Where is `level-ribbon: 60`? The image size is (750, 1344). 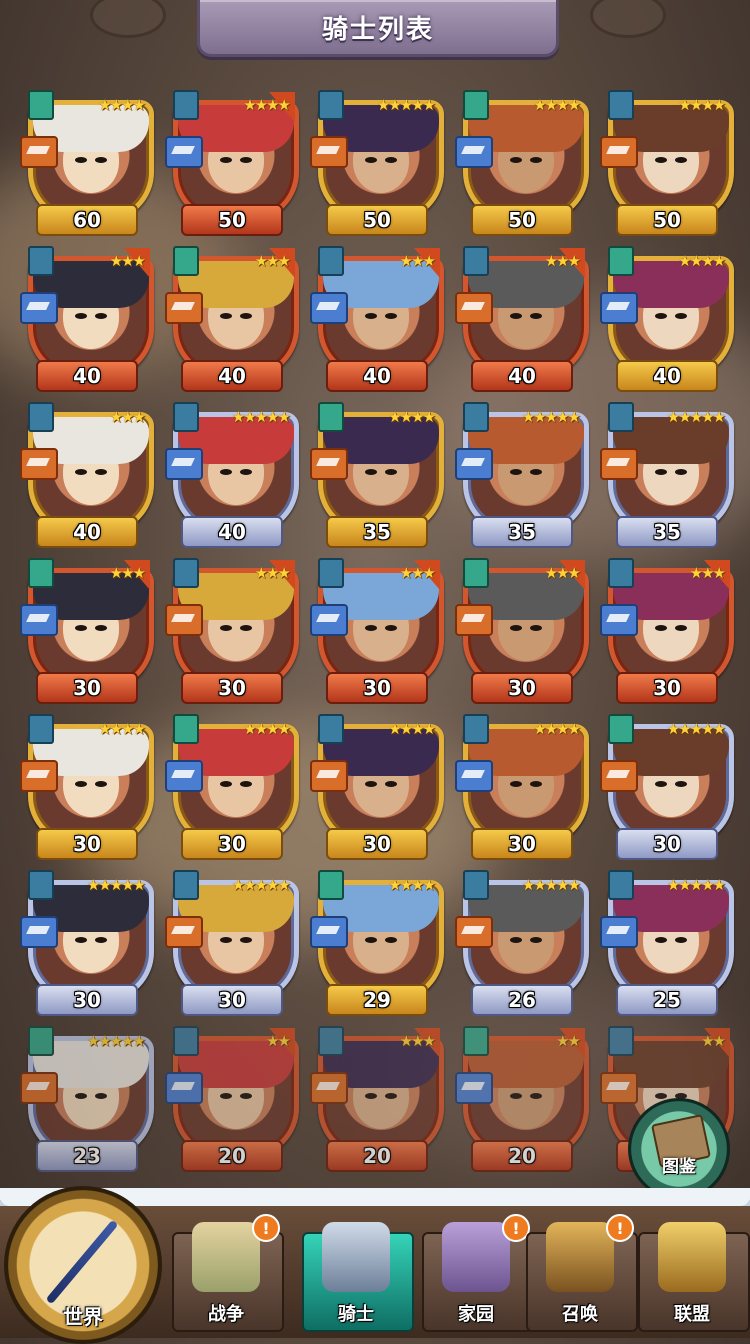 level-ribbon: 60 is located at coordinates (87, 220).